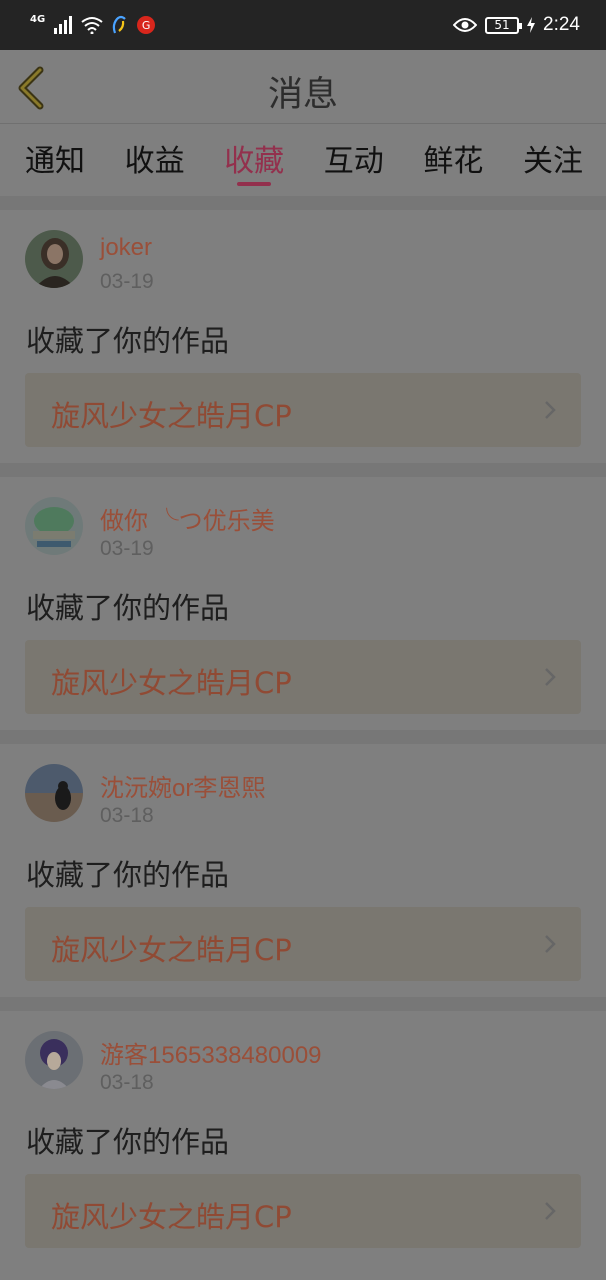 Image resolution: width=606 pixels, height=1280 pixels. Describe the element at coordinates (465, 25) in the screenshot. I see `eye-icon` at that location.